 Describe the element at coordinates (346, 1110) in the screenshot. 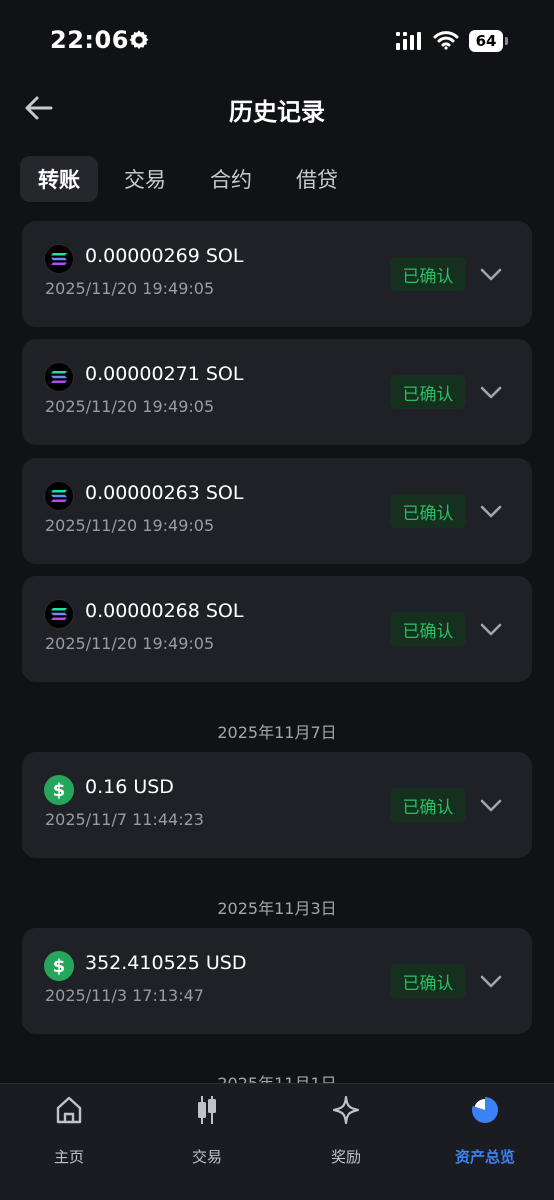

I see `sparkle-icon` at that location.